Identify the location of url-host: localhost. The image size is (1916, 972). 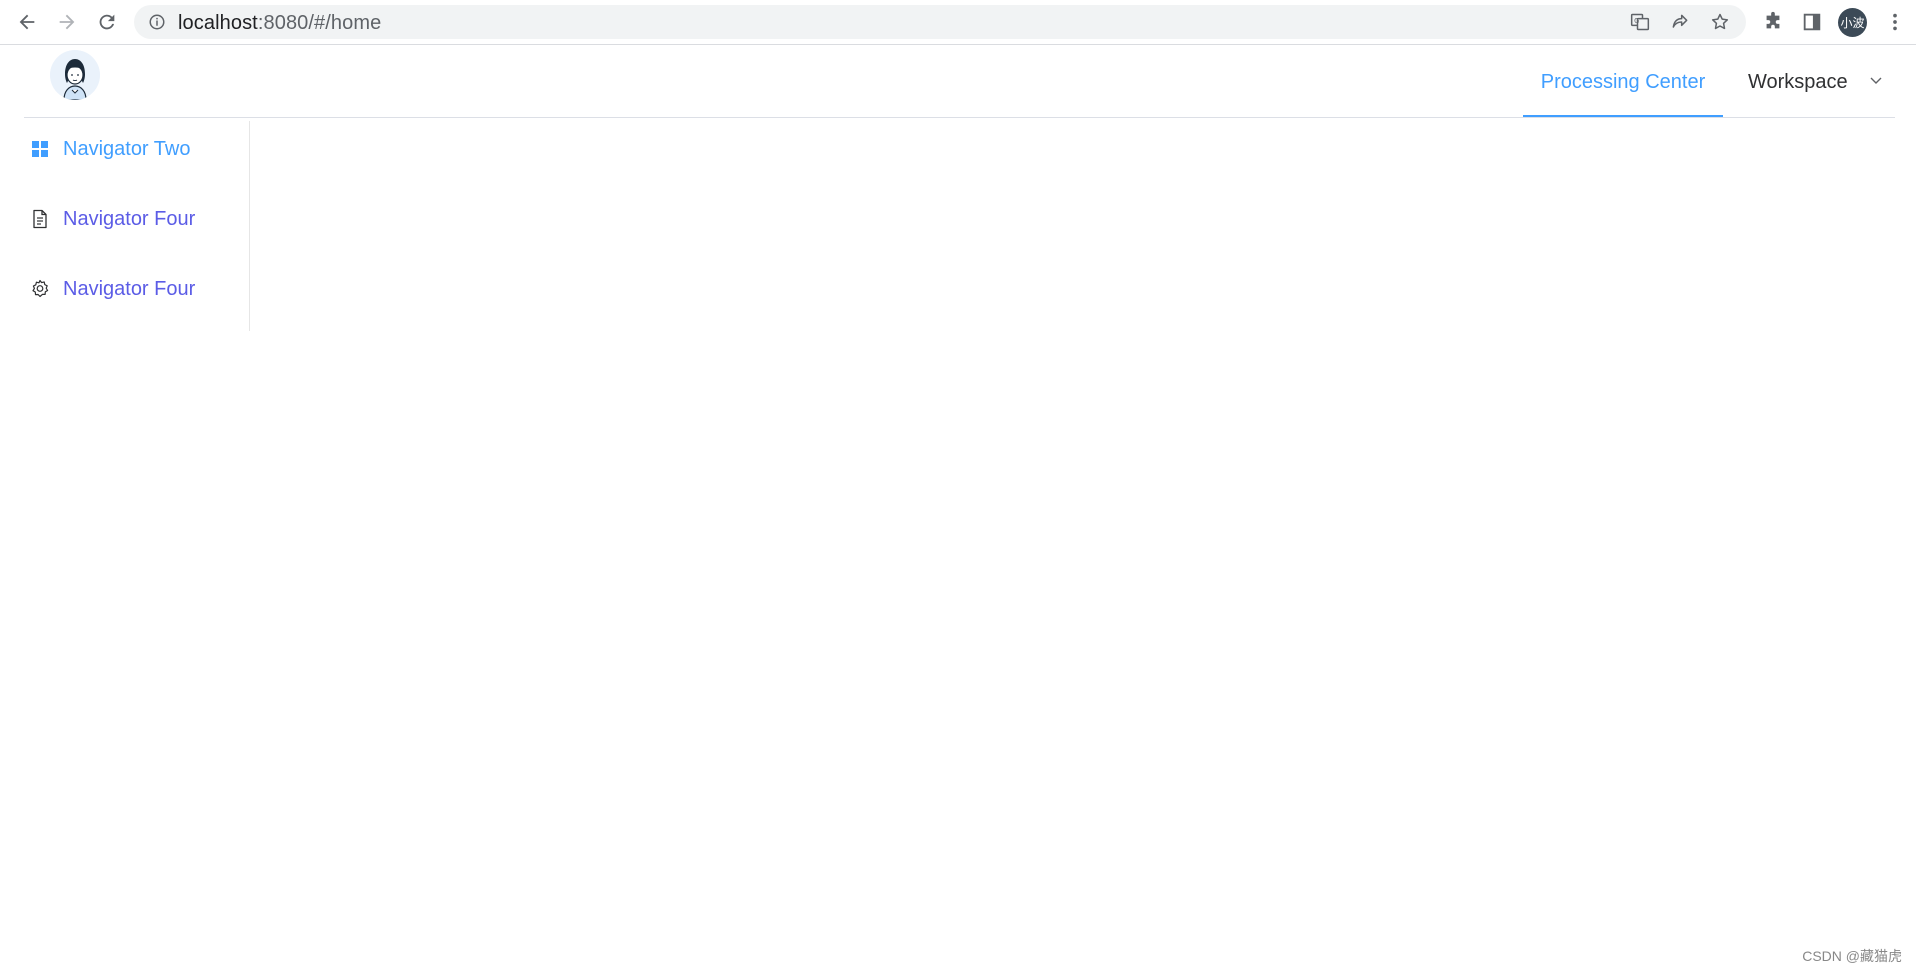
(218, 23).